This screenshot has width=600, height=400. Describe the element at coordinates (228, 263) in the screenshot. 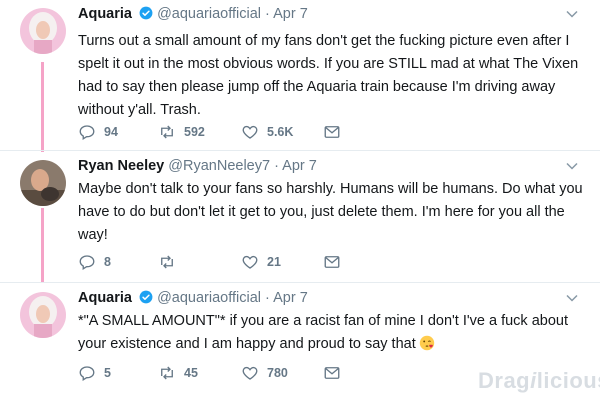

I see `tweet-actions: 8 21` at that location.